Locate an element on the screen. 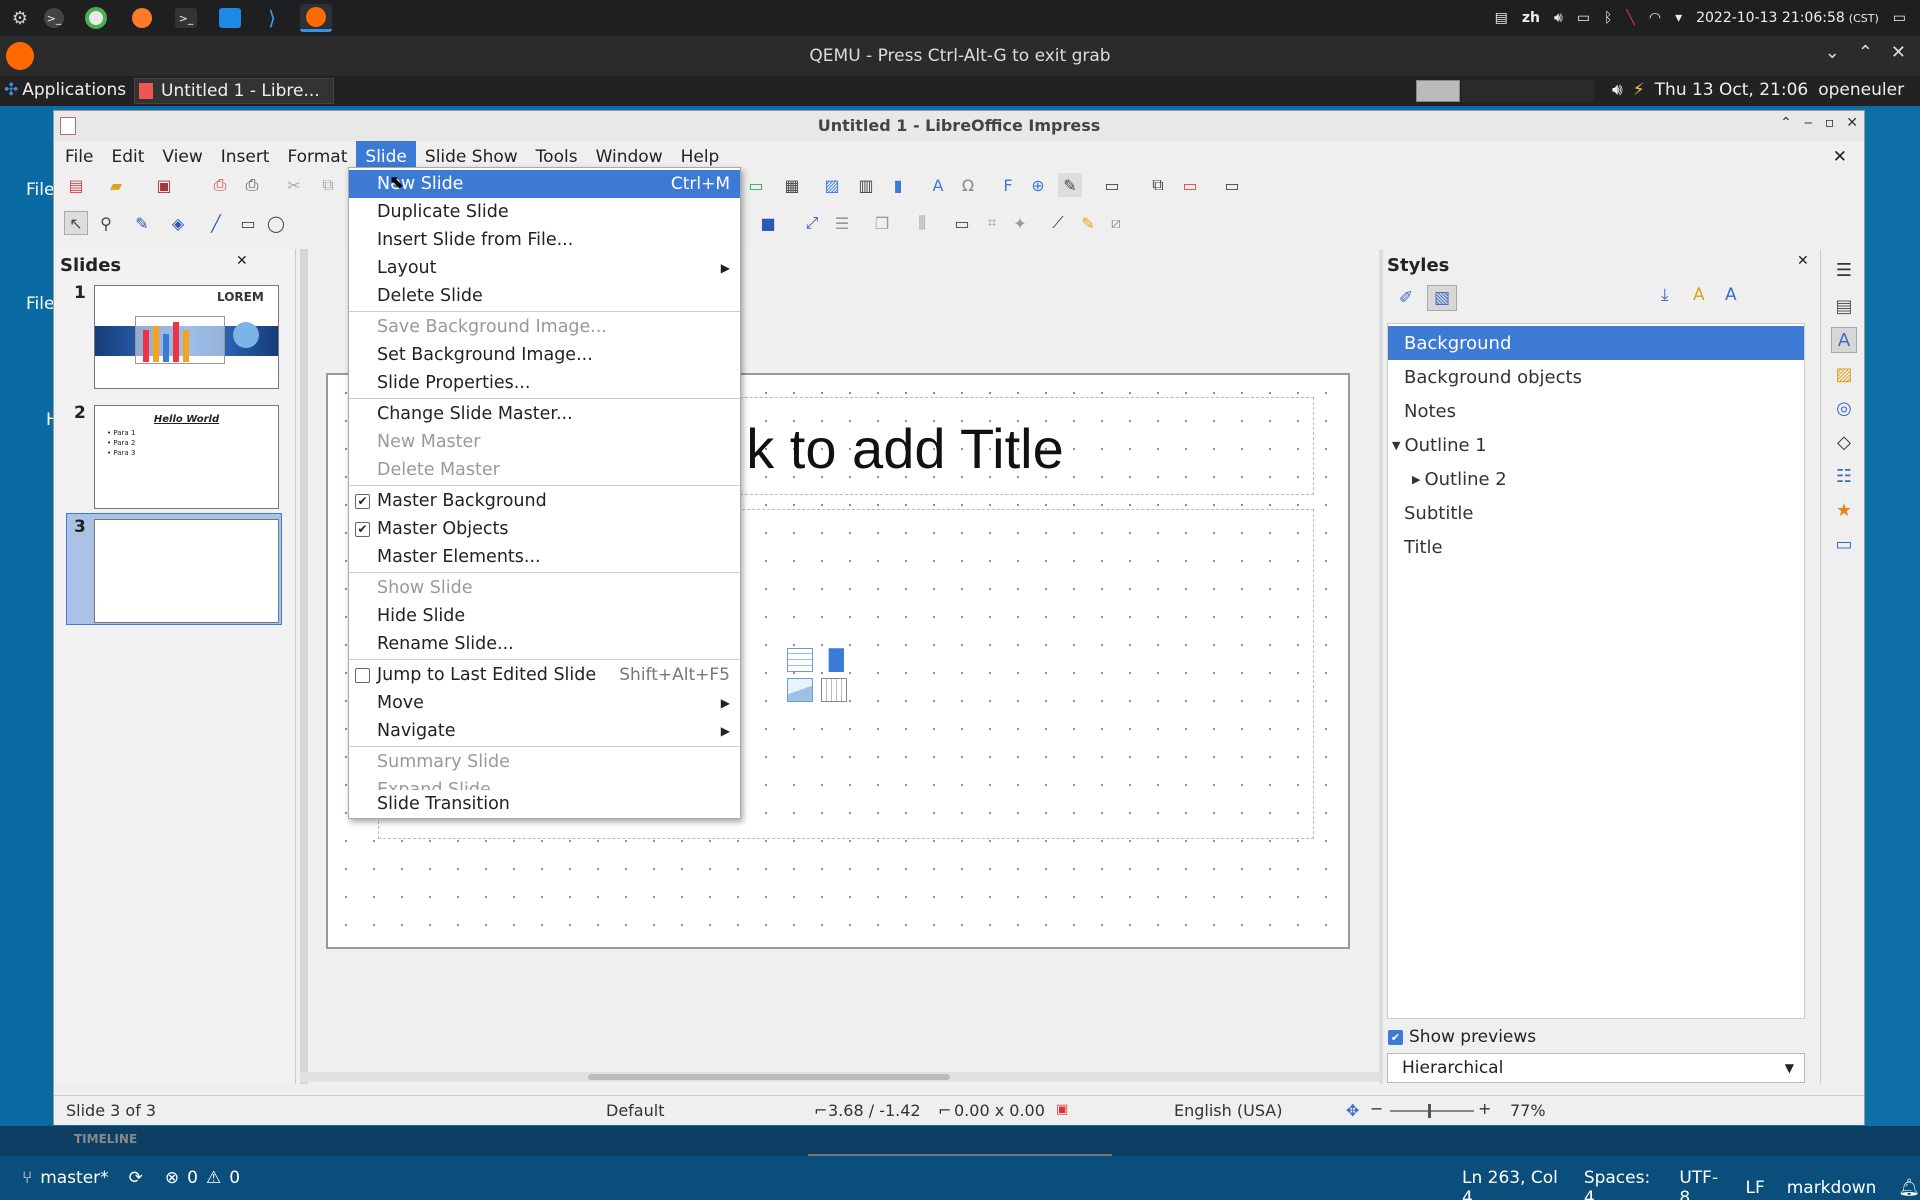  animation-icon: ★ is located at coordinates (1844, 510).